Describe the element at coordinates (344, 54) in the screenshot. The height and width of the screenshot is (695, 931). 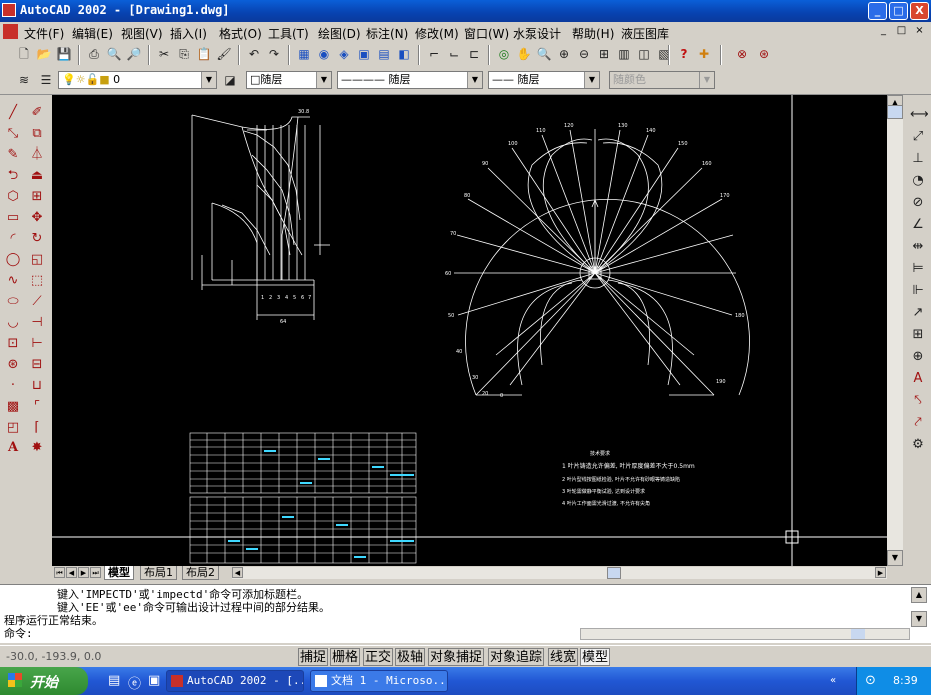
I see `toolpalette-icon: ◈` at that location.